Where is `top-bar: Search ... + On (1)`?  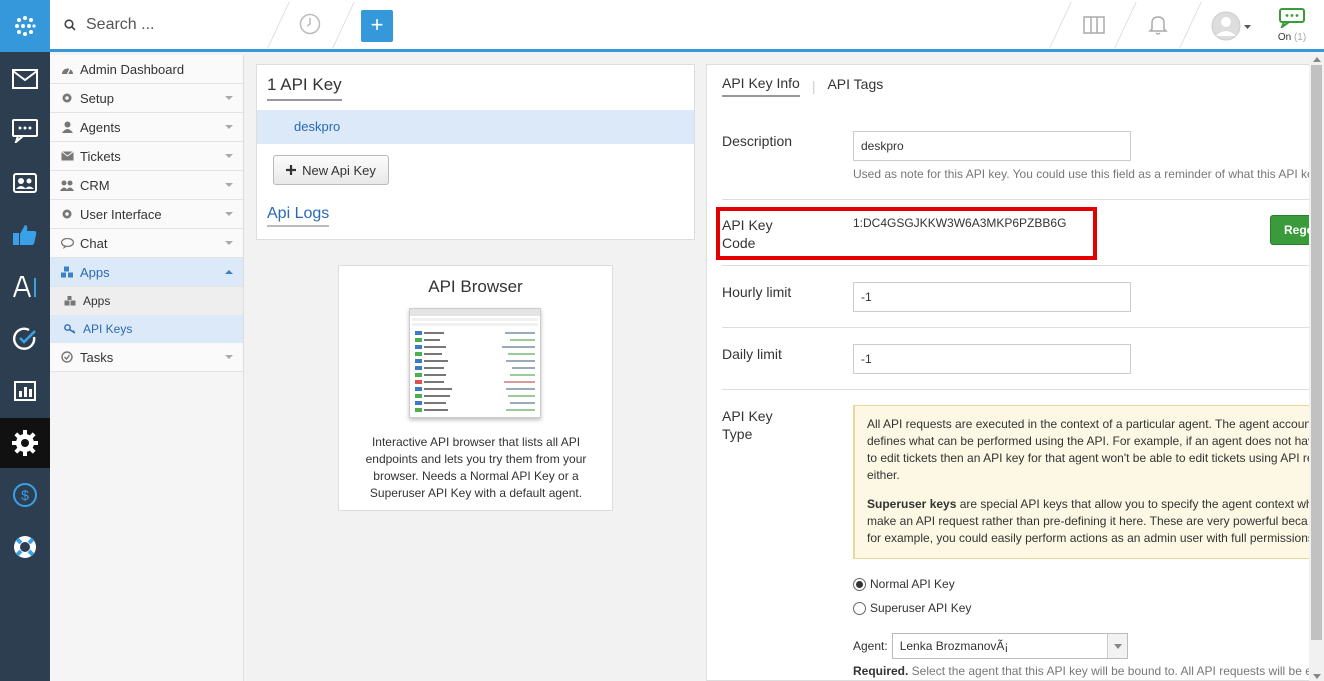 top-bar: Search ... + On (1) is located at coordinates (687, 26).